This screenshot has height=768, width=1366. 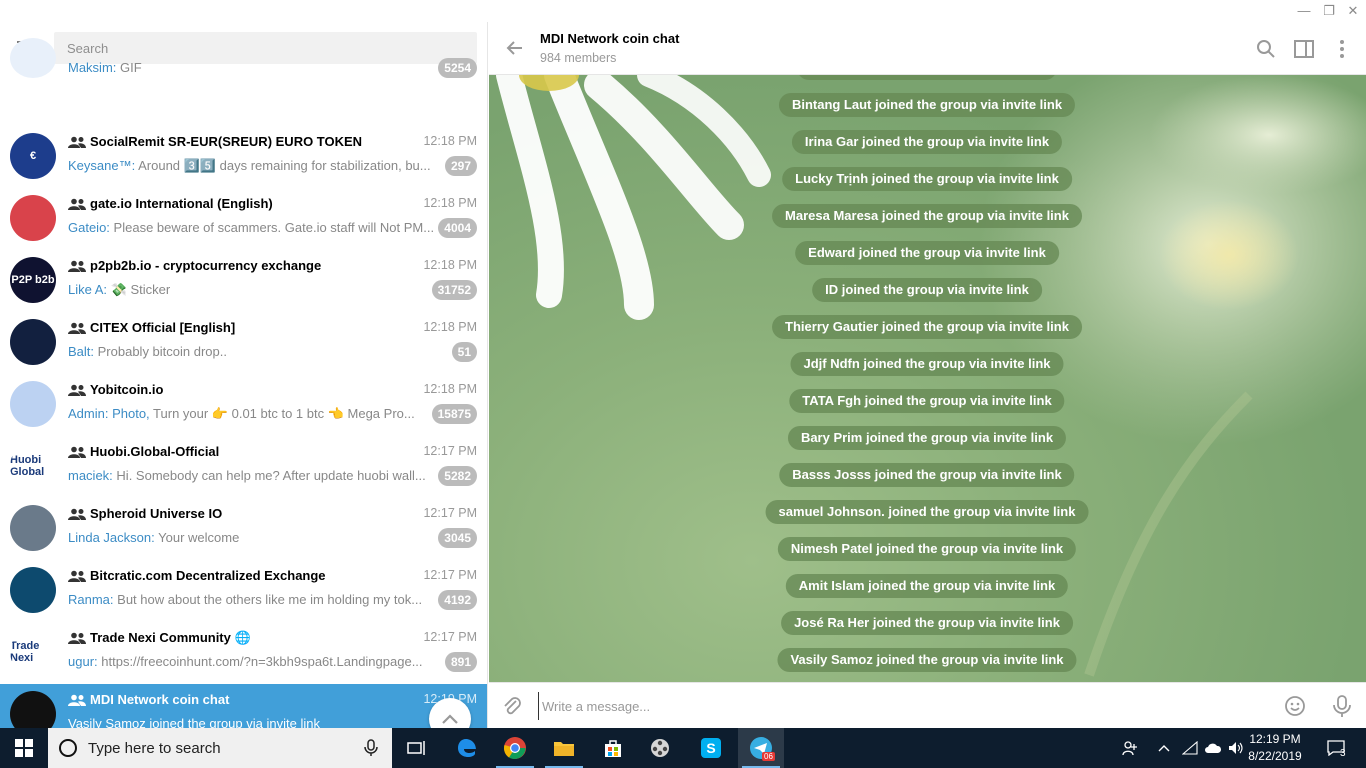 I want to click on chat-avatar: Huobi Global, so click(x=33, y=466).